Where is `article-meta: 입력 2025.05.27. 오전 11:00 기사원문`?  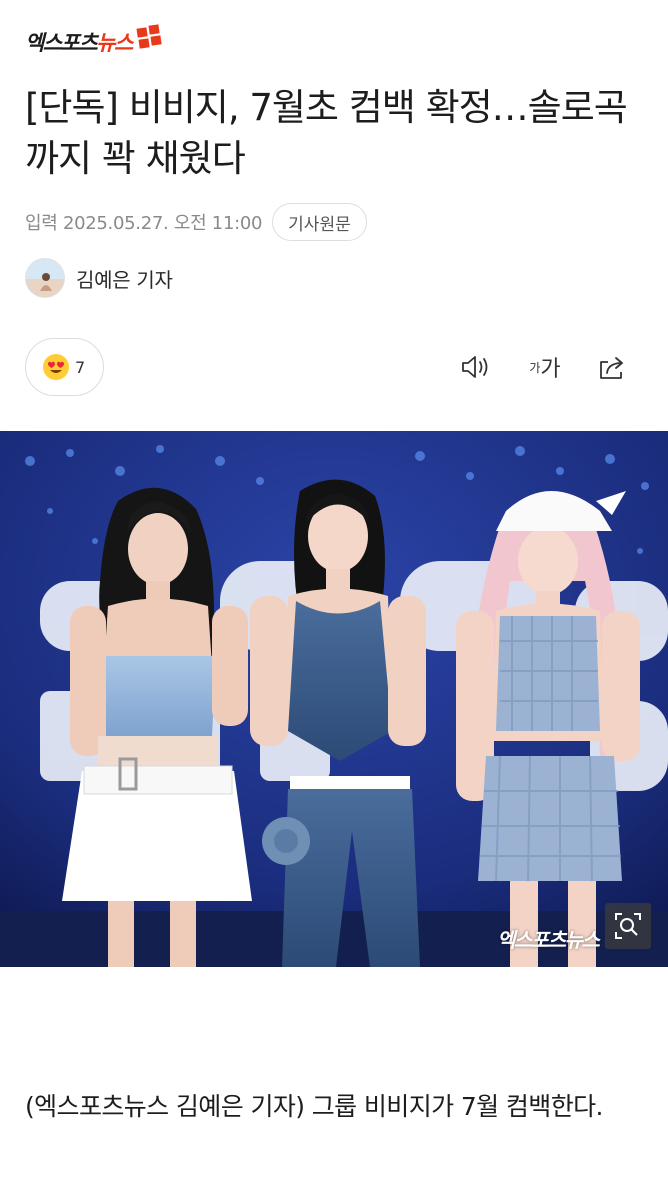 article-meta: 입력 2025.05.27. 오전 11:00 기사원문 is located at coordinates (196, 222).